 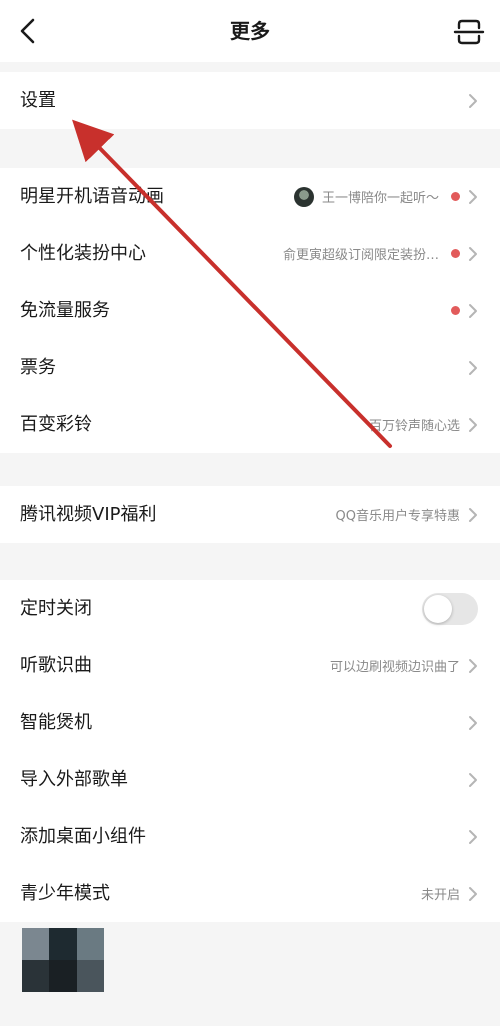 What do you see at coordinates (56, 722) in the screenshot?
I see `settings-row-label: 智能煲机` at bounding box center [56, 722].